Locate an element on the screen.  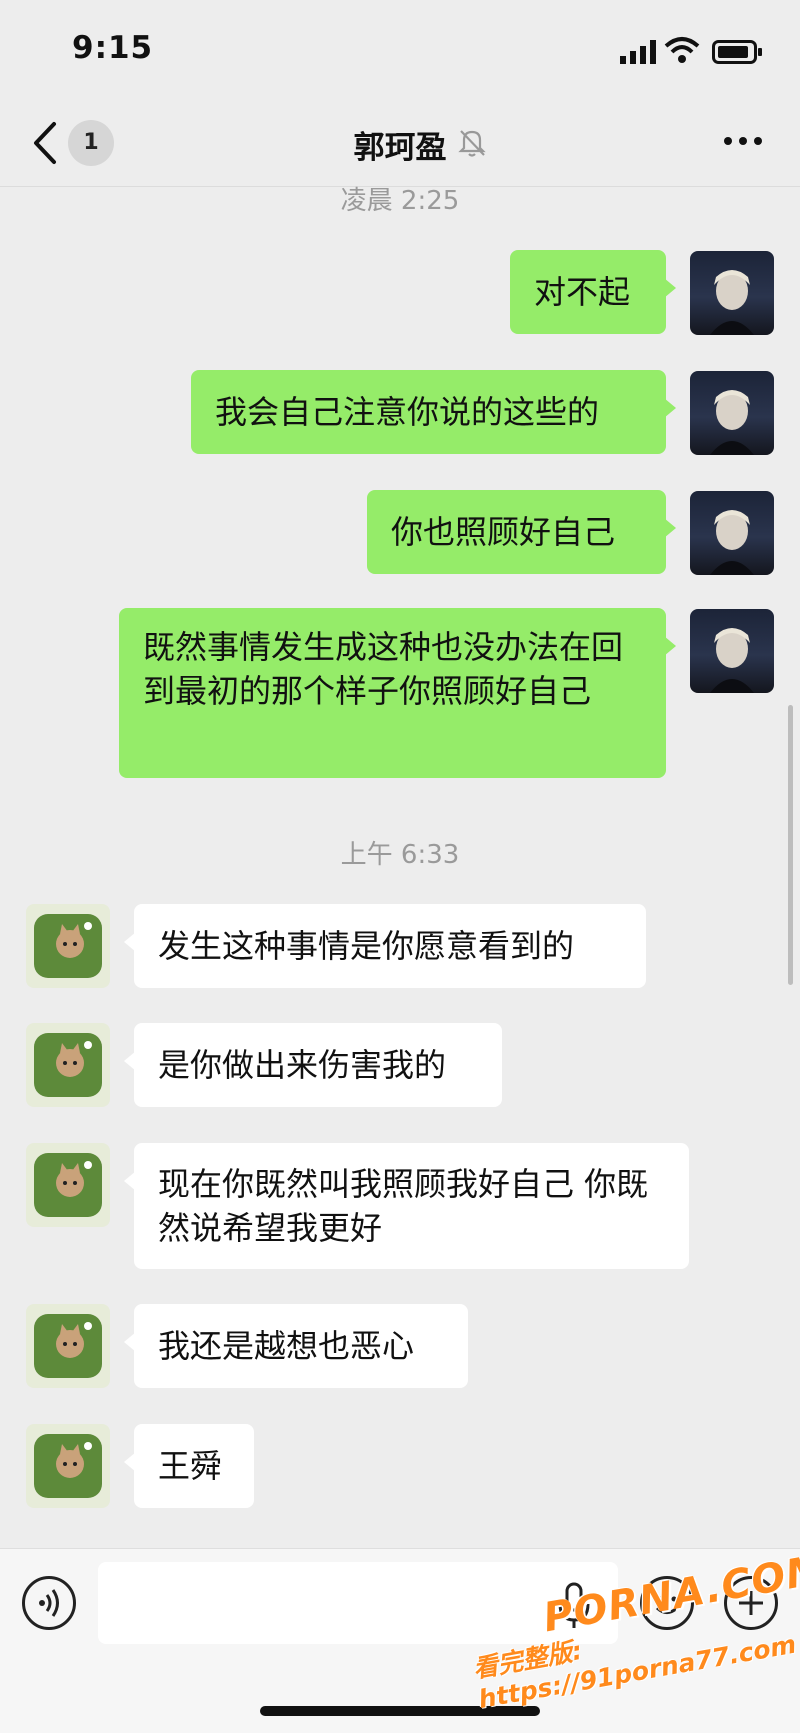
message-bubble-incoming: 是你做出来伤害我的 is located at coordinates (313, 1065).